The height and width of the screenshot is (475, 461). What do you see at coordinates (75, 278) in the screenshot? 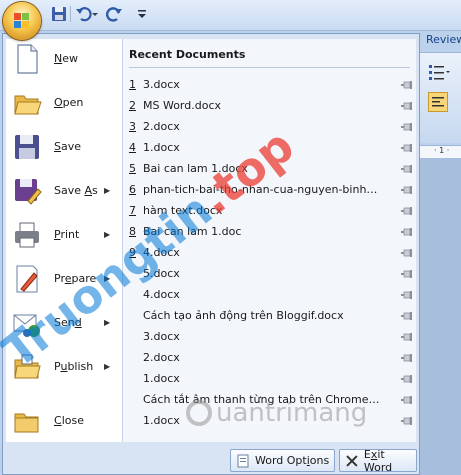
I see `menu-item-label: Prepare` at bounding box center [75, 278].